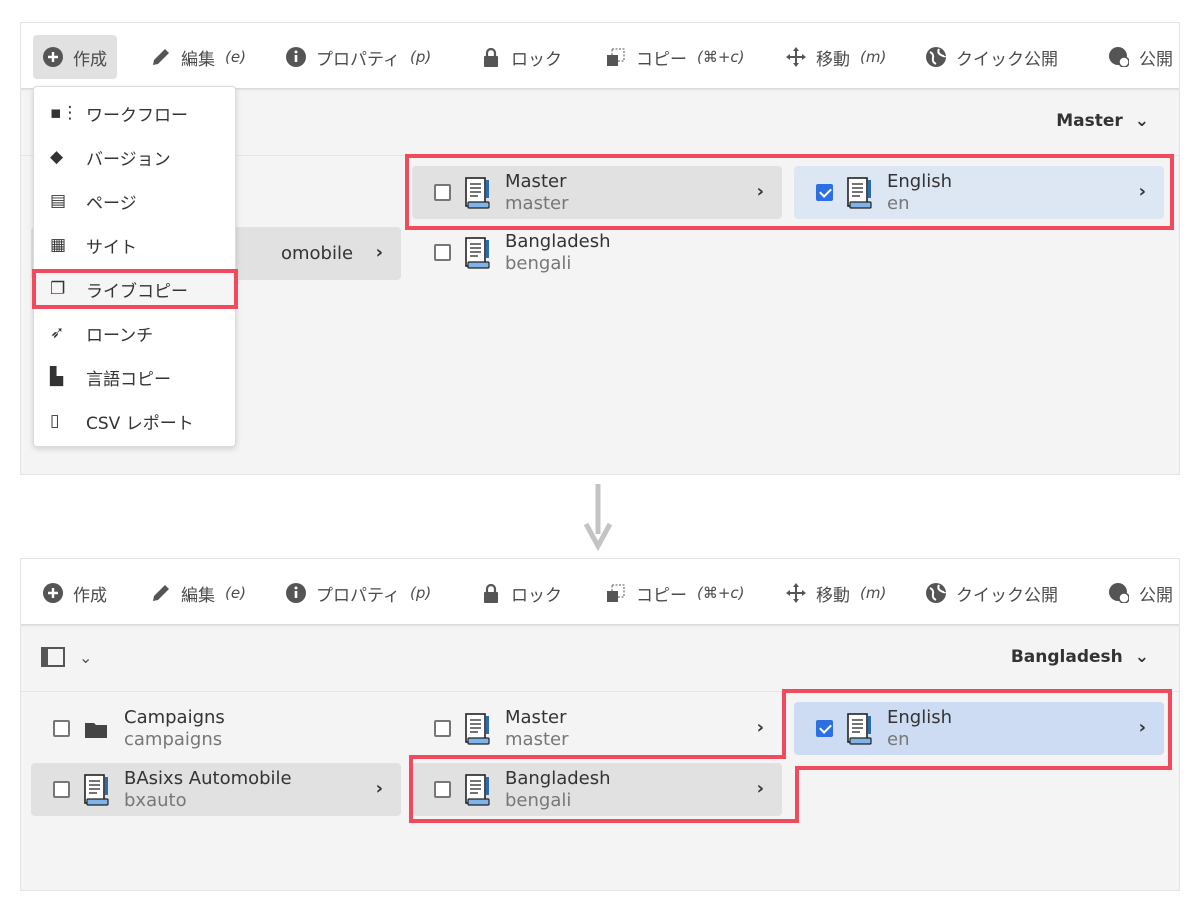  I want to click on lock-icon, so click(491, 57).